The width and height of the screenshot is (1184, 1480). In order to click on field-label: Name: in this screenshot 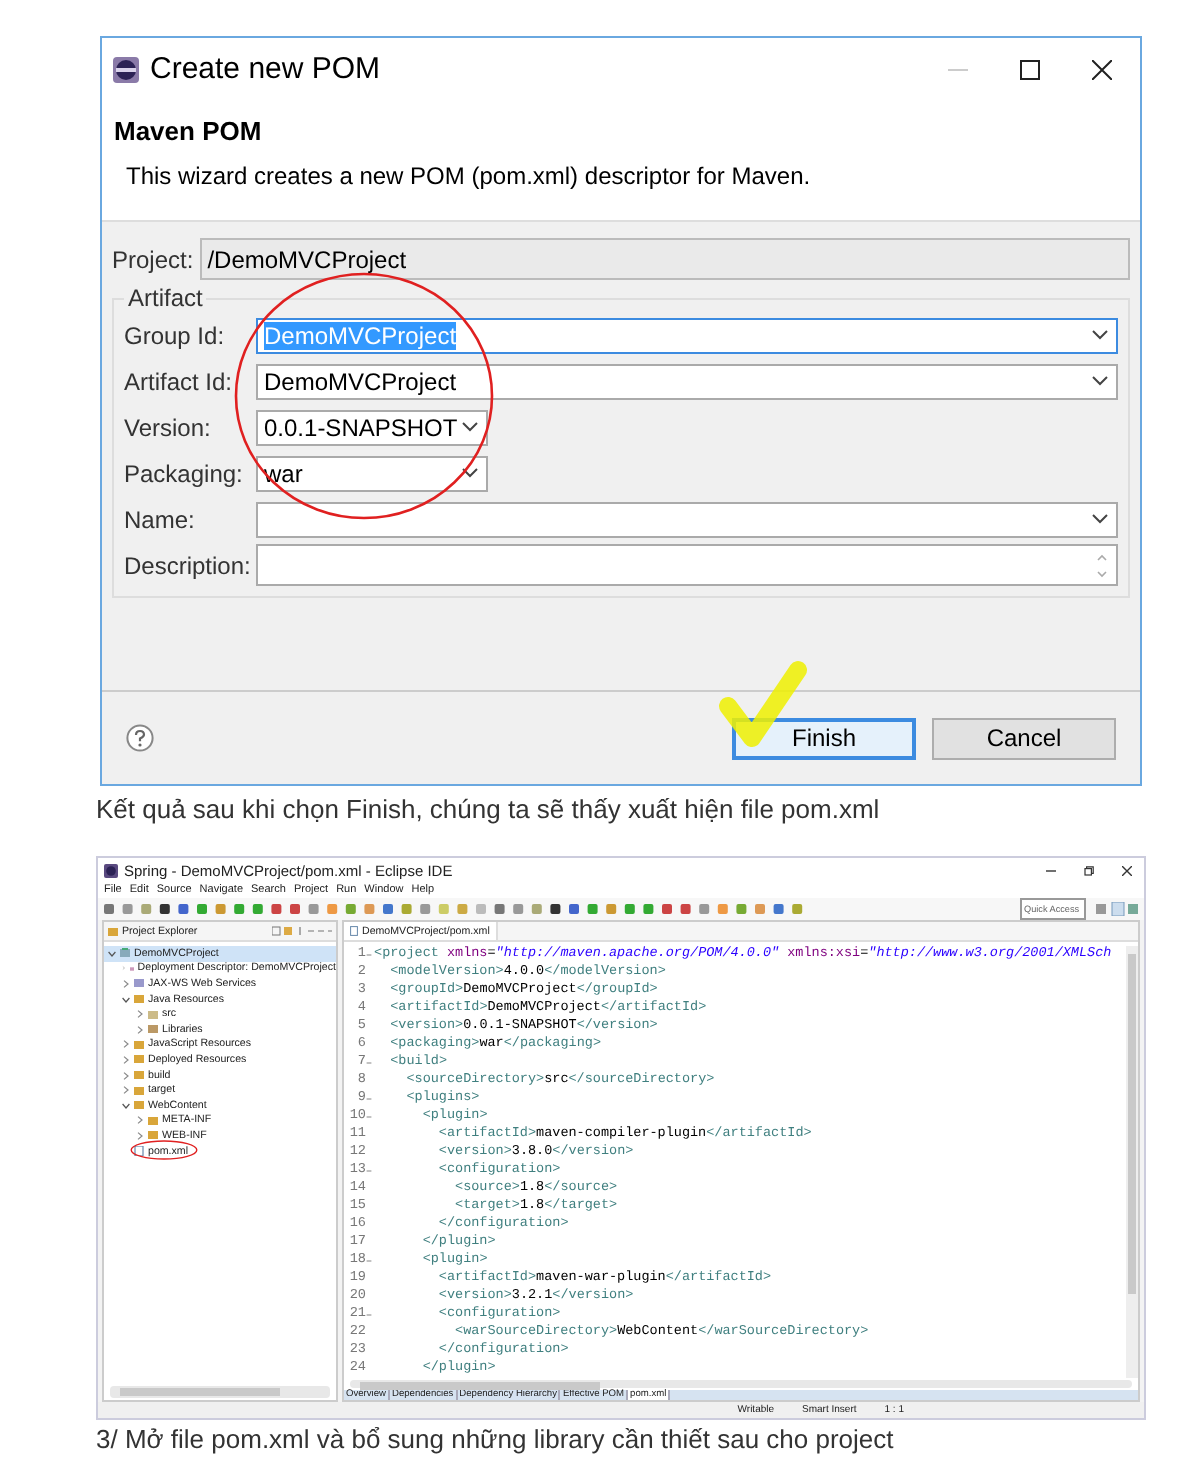, I will do `click(160, 519)`.